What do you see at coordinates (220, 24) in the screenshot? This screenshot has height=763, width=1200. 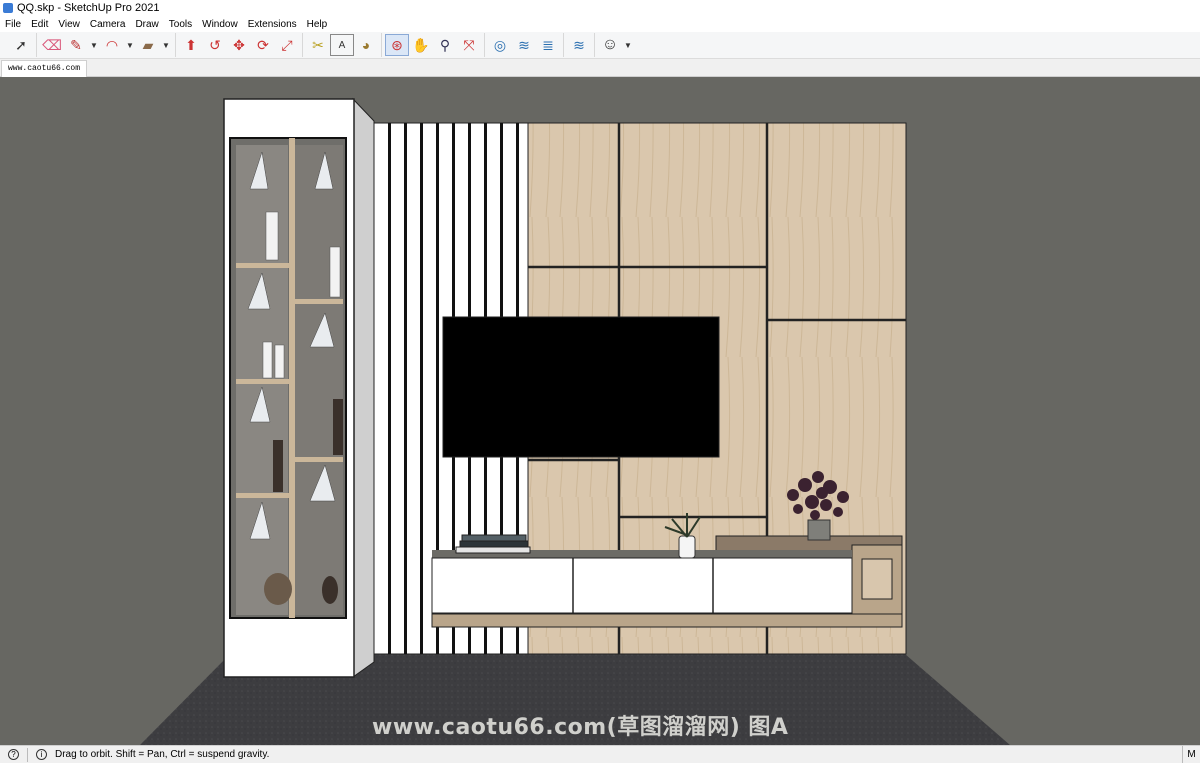 I see `menu-window: Window` at bounding box center [220, 24].